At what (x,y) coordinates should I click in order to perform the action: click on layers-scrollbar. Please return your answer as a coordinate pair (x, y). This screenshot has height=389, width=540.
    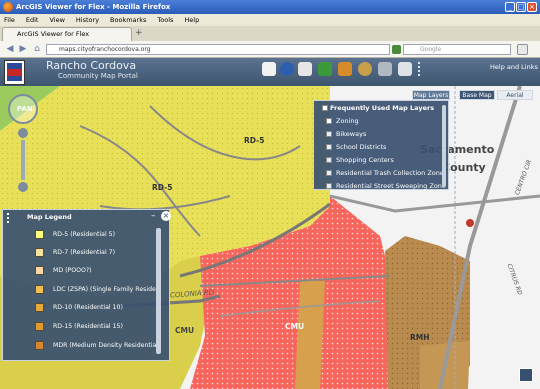
    Looking at the image, I should click on (444, 146).